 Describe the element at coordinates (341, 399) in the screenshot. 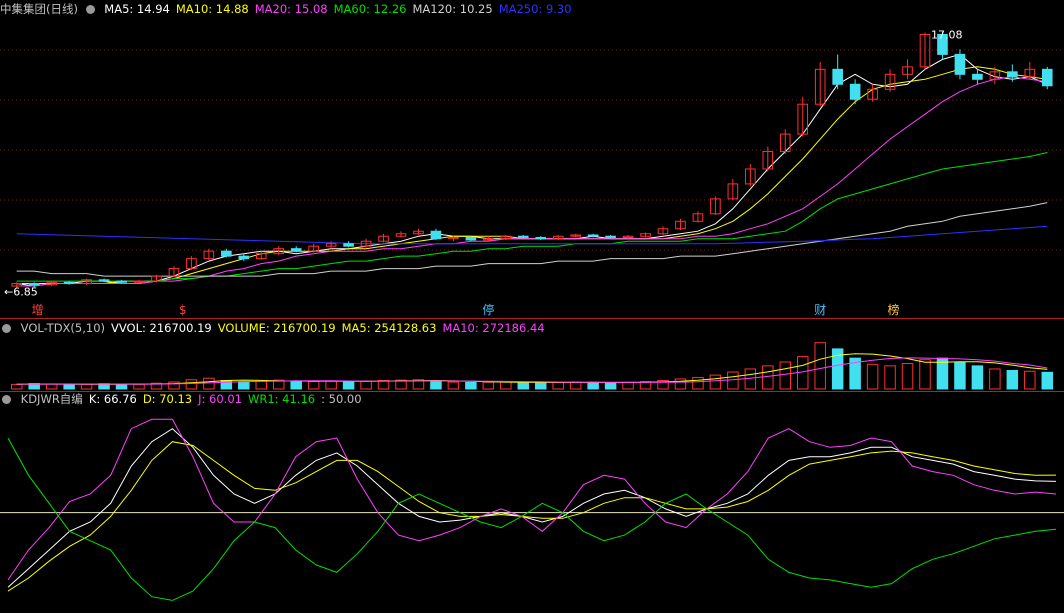

I see `kdj-legend-item: : 50.00` at that location.